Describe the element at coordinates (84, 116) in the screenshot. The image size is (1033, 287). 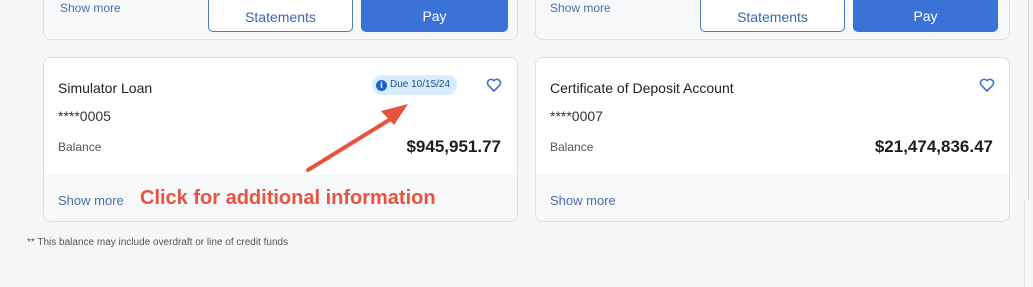
I see `account-number: ****0005` at that location.